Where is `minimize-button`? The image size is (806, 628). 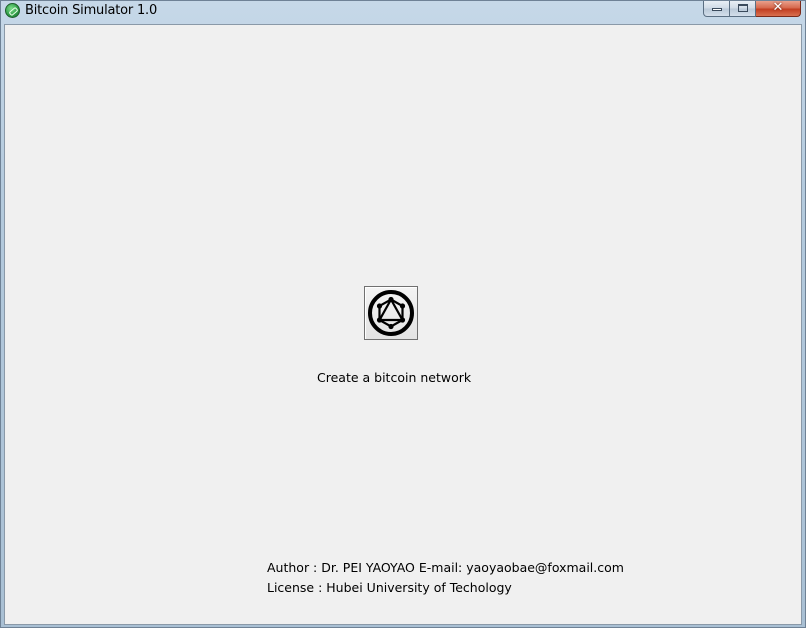
minimize-button is located at coordinates (716, 9).